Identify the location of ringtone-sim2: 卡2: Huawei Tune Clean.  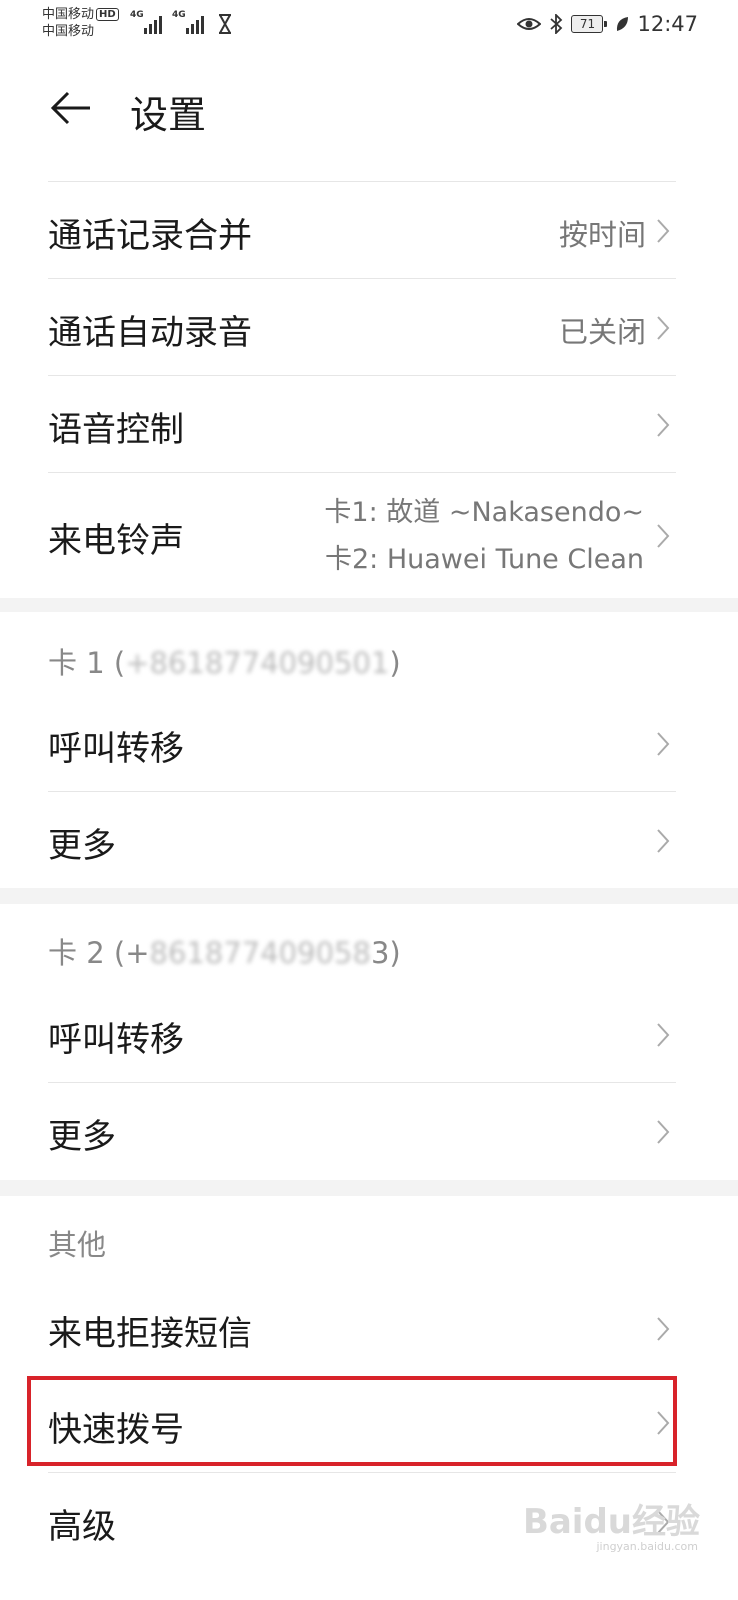
(484, 559).